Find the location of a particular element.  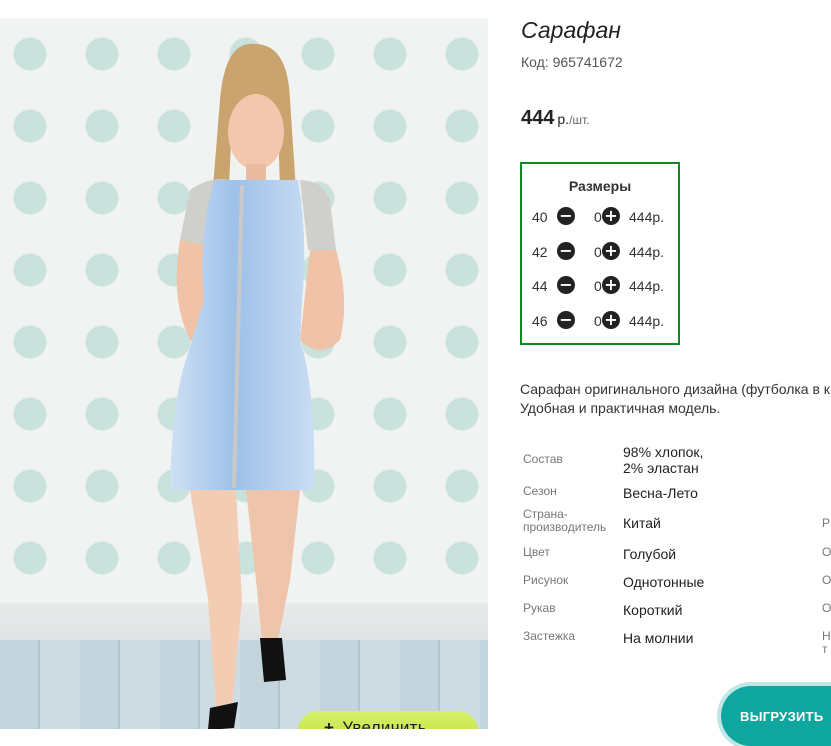

size-label: 44 is located at coordinates (540, 286).